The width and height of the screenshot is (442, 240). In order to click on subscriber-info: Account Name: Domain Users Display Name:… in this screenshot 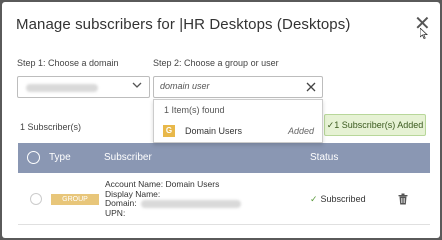, I will do `click(173, 198)`.